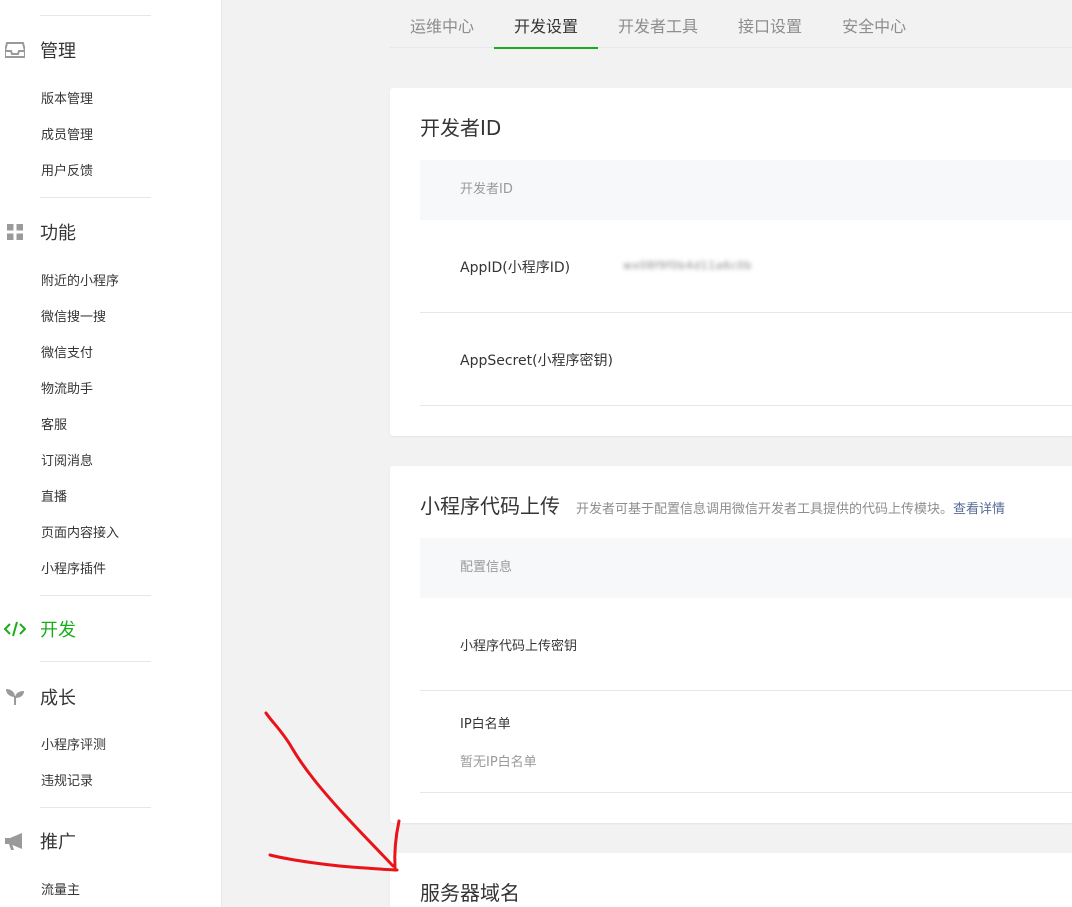 Image resolution: width=1072 pixels, height=907 pixels. I want to click on sidebar-item-page-content: 页面内容接入, so click(80, 534).